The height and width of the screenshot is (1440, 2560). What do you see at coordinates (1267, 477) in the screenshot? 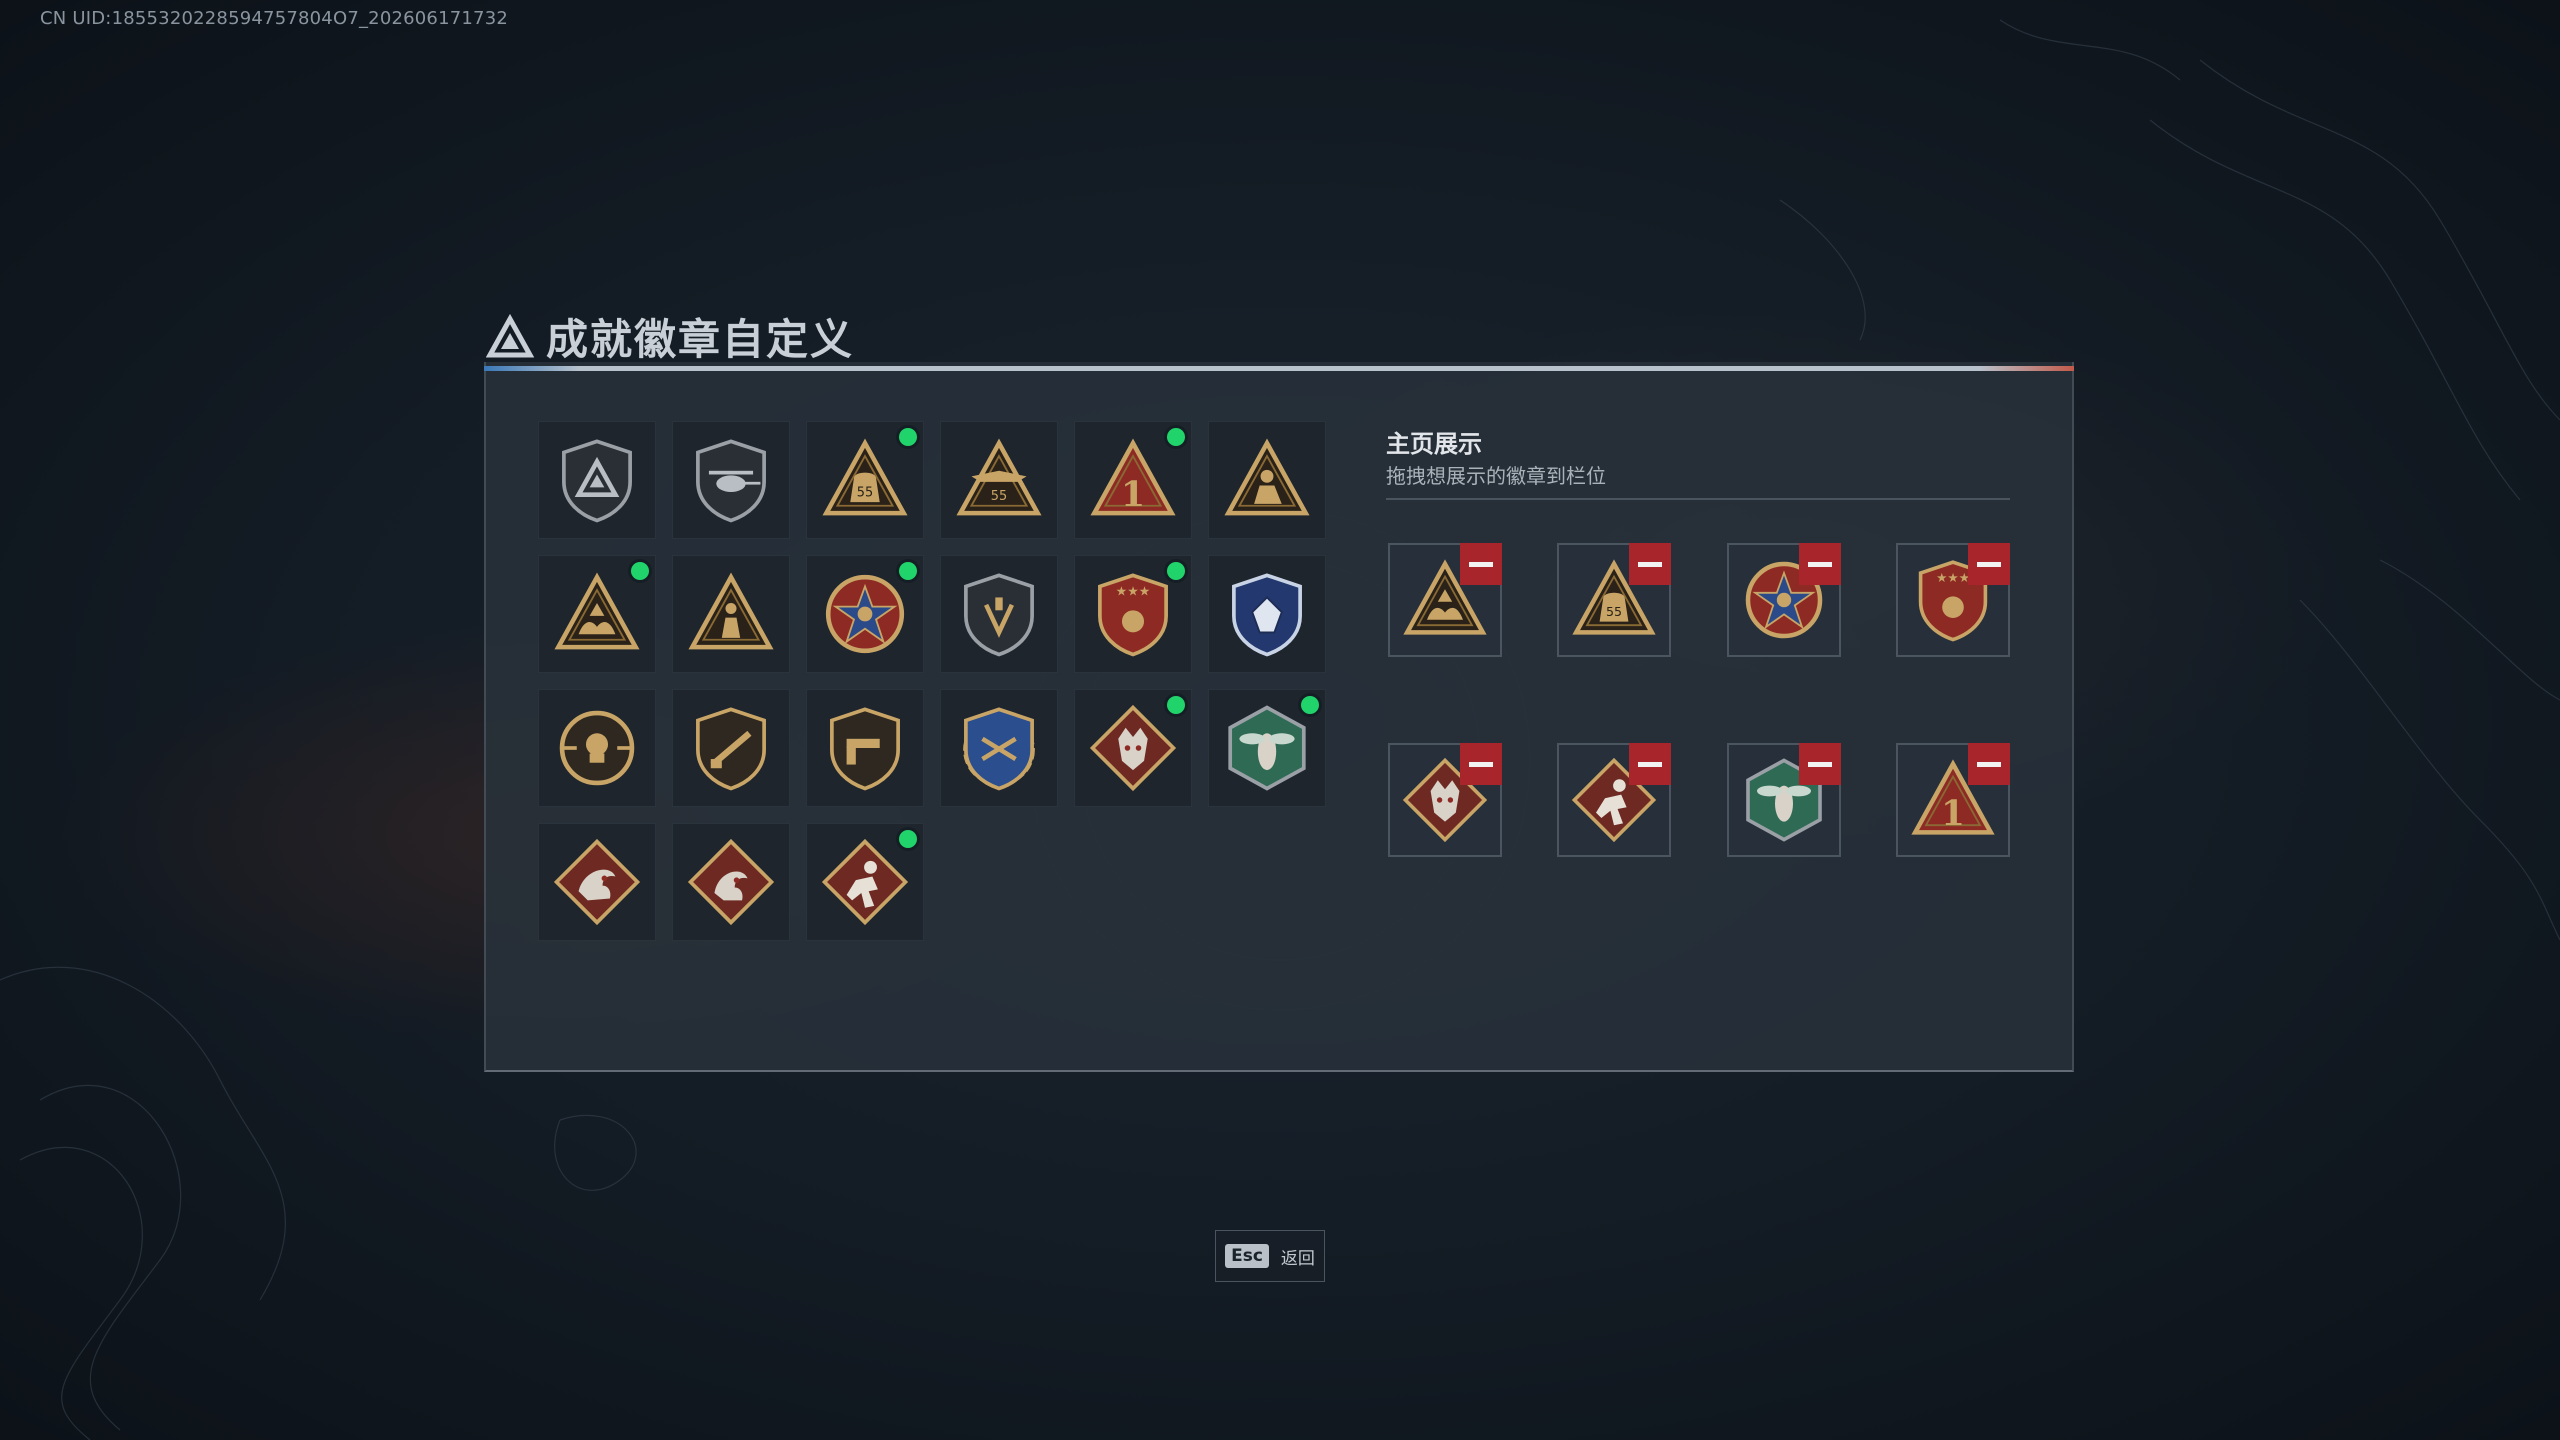
I see `soldier-triangle-badge-icon` at bounding box center [1267, 477].